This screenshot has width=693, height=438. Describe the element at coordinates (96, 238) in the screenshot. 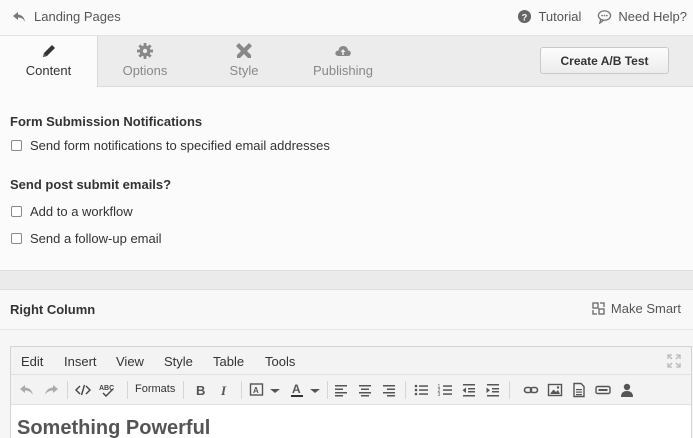

I see `followup-option-label: Send a follow-up email` at that location.